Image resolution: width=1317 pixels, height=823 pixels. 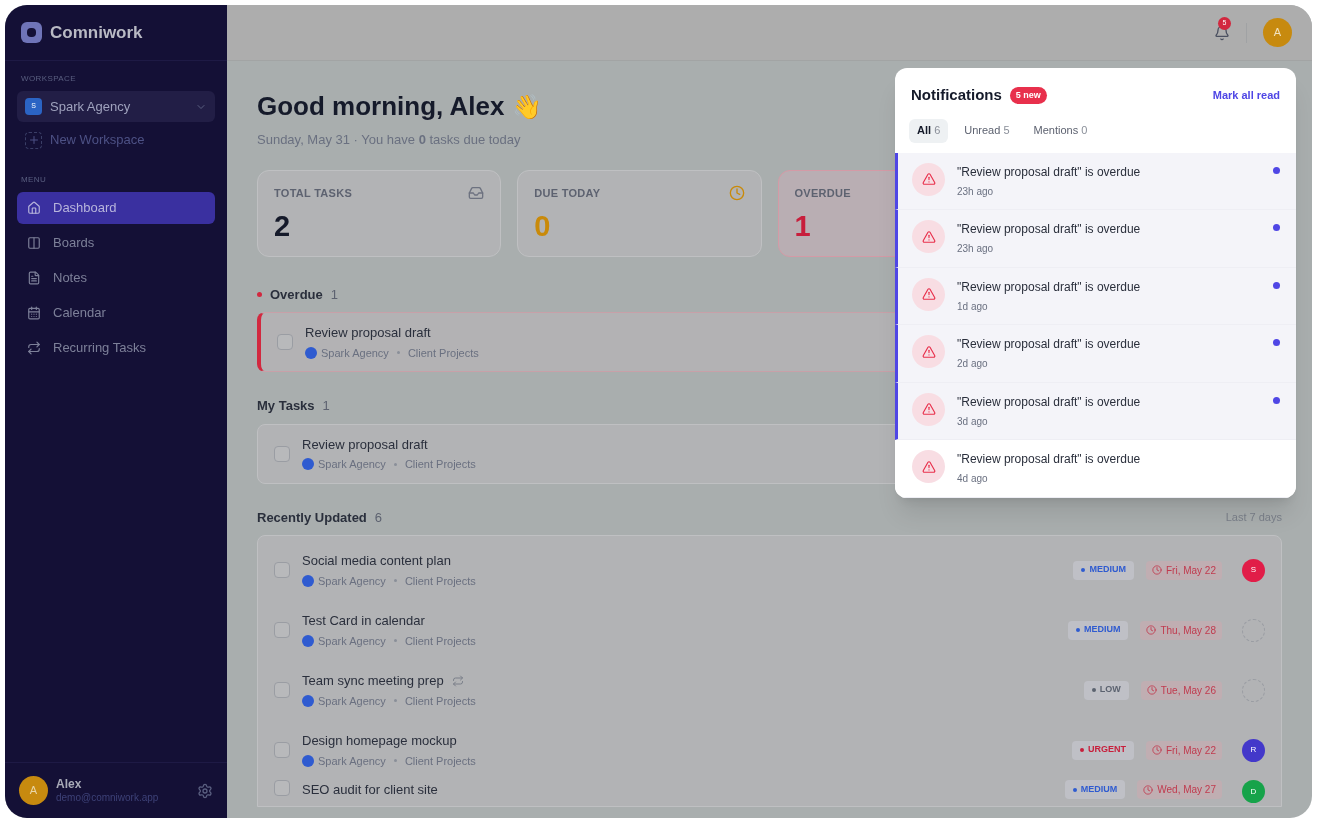 What do you see at coordinates (373, 681) in the screenshot?
I see `task-title: Team sync meeting prep` at bounding box center [373, 681].